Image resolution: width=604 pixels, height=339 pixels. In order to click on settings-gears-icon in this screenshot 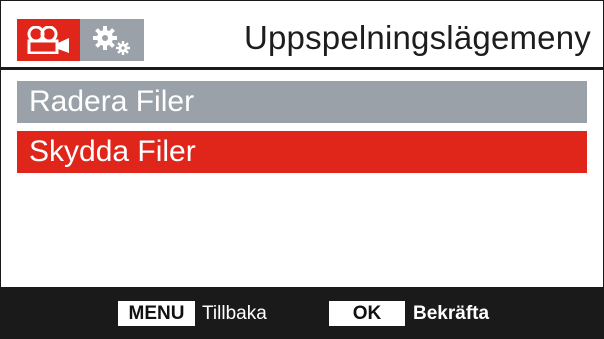, I will do `click(111, 40)`.